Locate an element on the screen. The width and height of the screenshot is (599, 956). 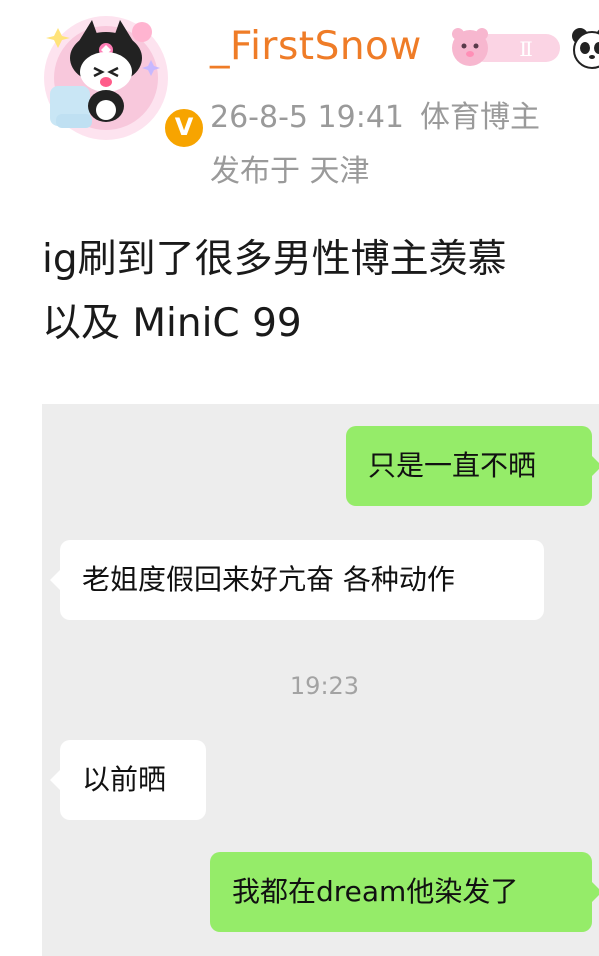
author-role: 体育博主 is located at coordinates (480, 117).